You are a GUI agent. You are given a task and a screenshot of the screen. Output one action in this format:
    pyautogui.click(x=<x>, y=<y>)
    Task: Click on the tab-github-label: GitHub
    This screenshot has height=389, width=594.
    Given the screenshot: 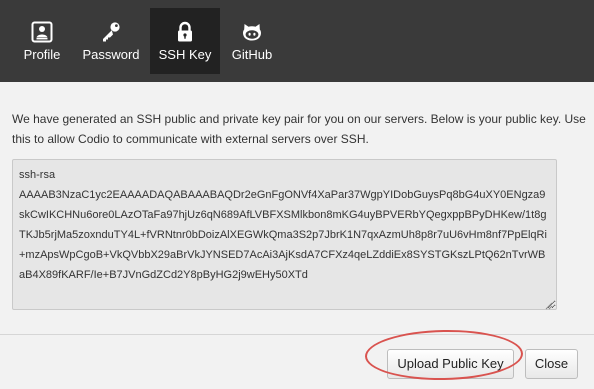 What is the action you would take?
    pyautogui.click(x=252, y=54)
    